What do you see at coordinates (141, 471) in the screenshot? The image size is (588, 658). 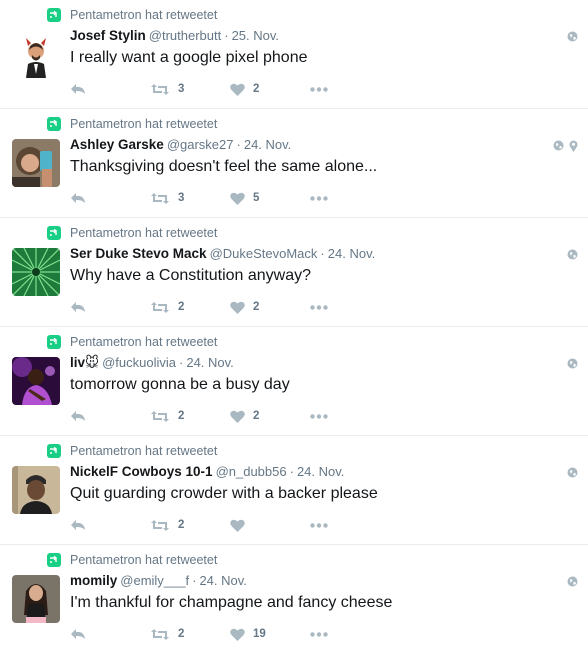 I see `user-name: NickelF Cowboys 10-1` at bounding box center [141, 471].